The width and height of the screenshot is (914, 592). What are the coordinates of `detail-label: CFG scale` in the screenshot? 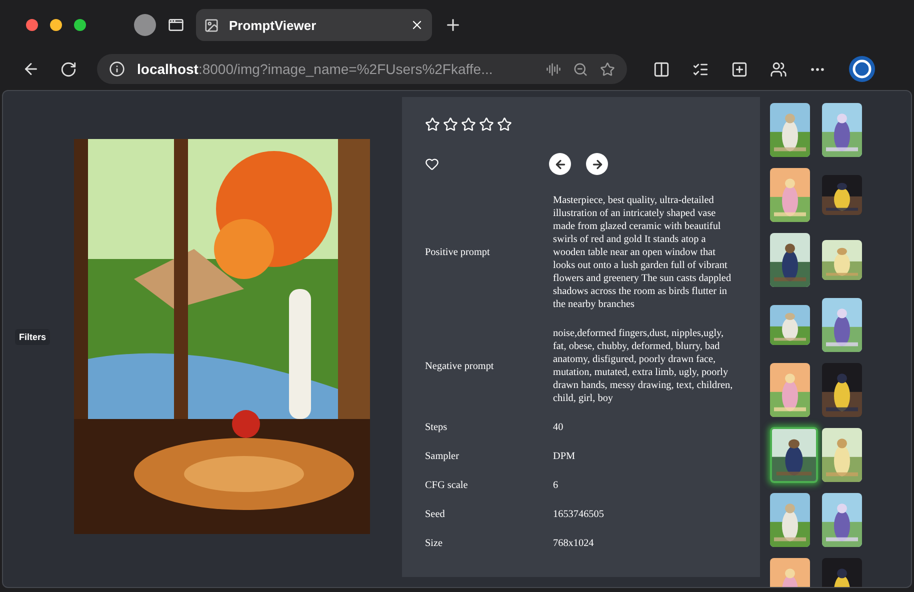 It's located at (446, 485).